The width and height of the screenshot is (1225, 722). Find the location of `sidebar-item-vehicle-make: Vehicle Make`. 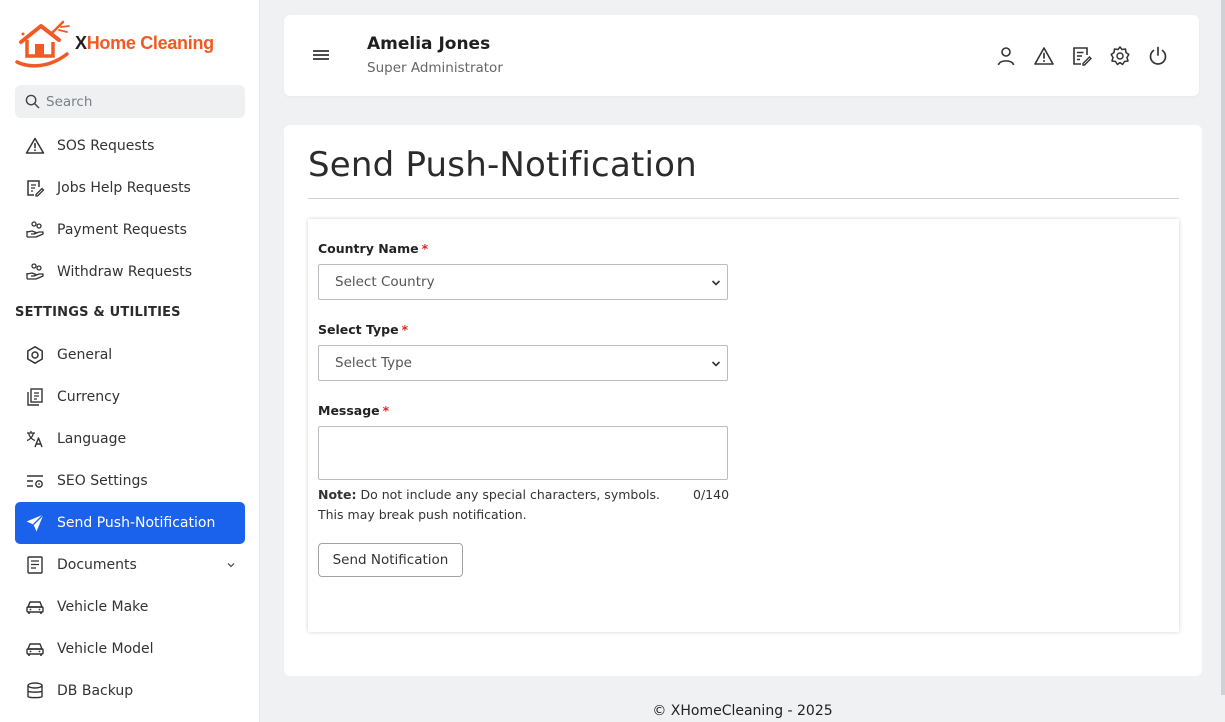

sidebar-item-vehicle-make: Vehicle Make is located at coordinates (130, 607).